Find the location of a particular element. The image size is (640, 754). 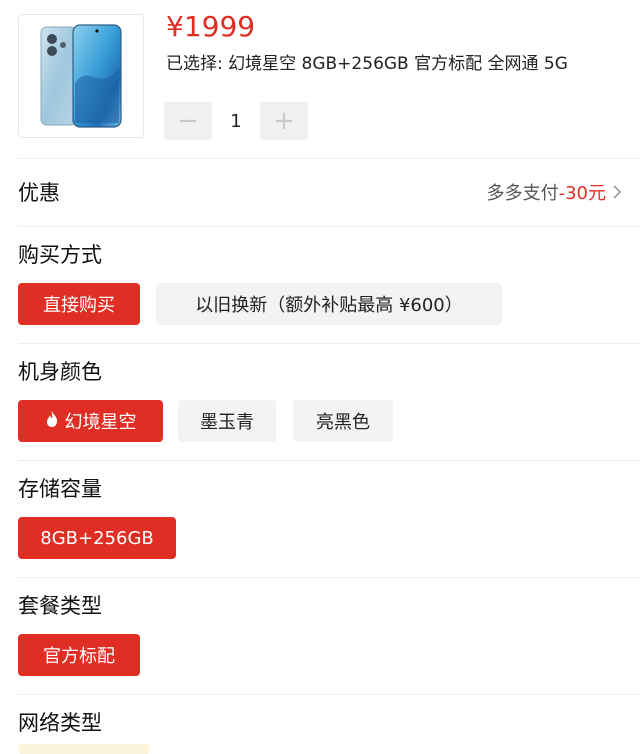

option-label: 幻境星空 is located at coordinates (100, 422).